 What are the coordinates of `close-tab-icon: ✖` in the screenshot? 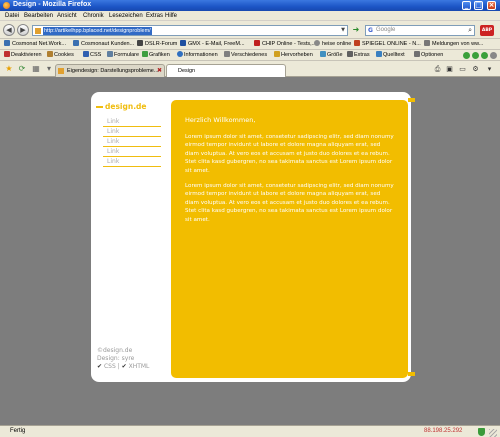 It's located at (159, 71).